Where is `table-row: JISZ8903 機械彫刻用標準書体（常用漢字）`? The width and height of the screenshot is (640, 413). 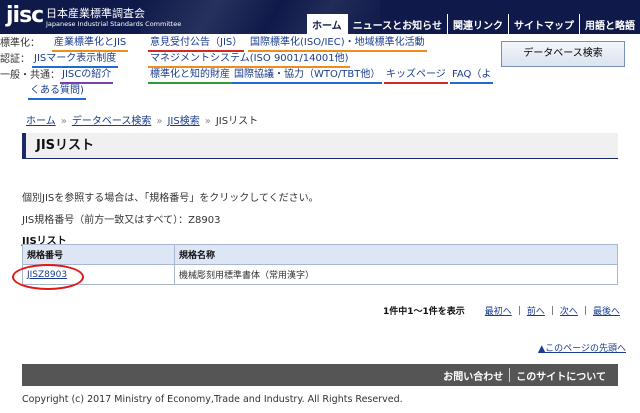 table-row: JISZ8903 機械彫刻用標準書体（常用漢字） is located at coordinates (320, 274).